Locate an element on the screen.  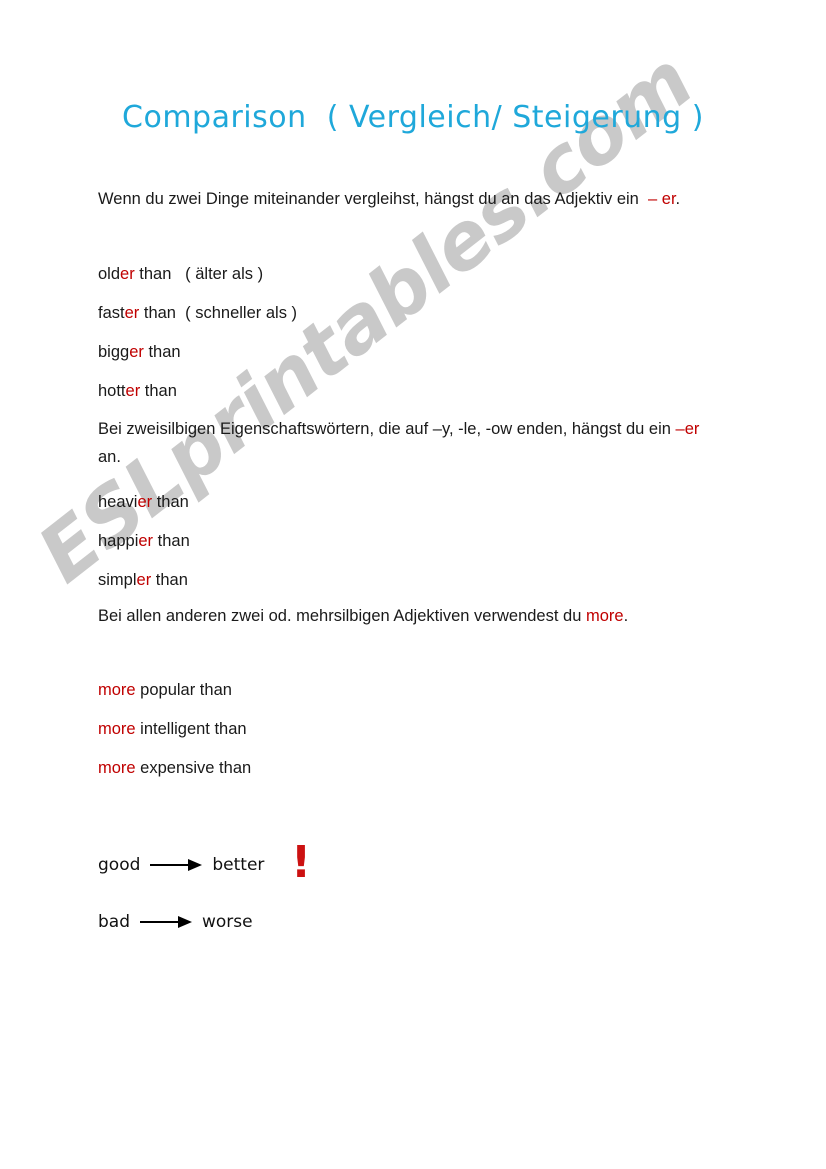
example-item: heavier than is located at coordinates (408, 502).